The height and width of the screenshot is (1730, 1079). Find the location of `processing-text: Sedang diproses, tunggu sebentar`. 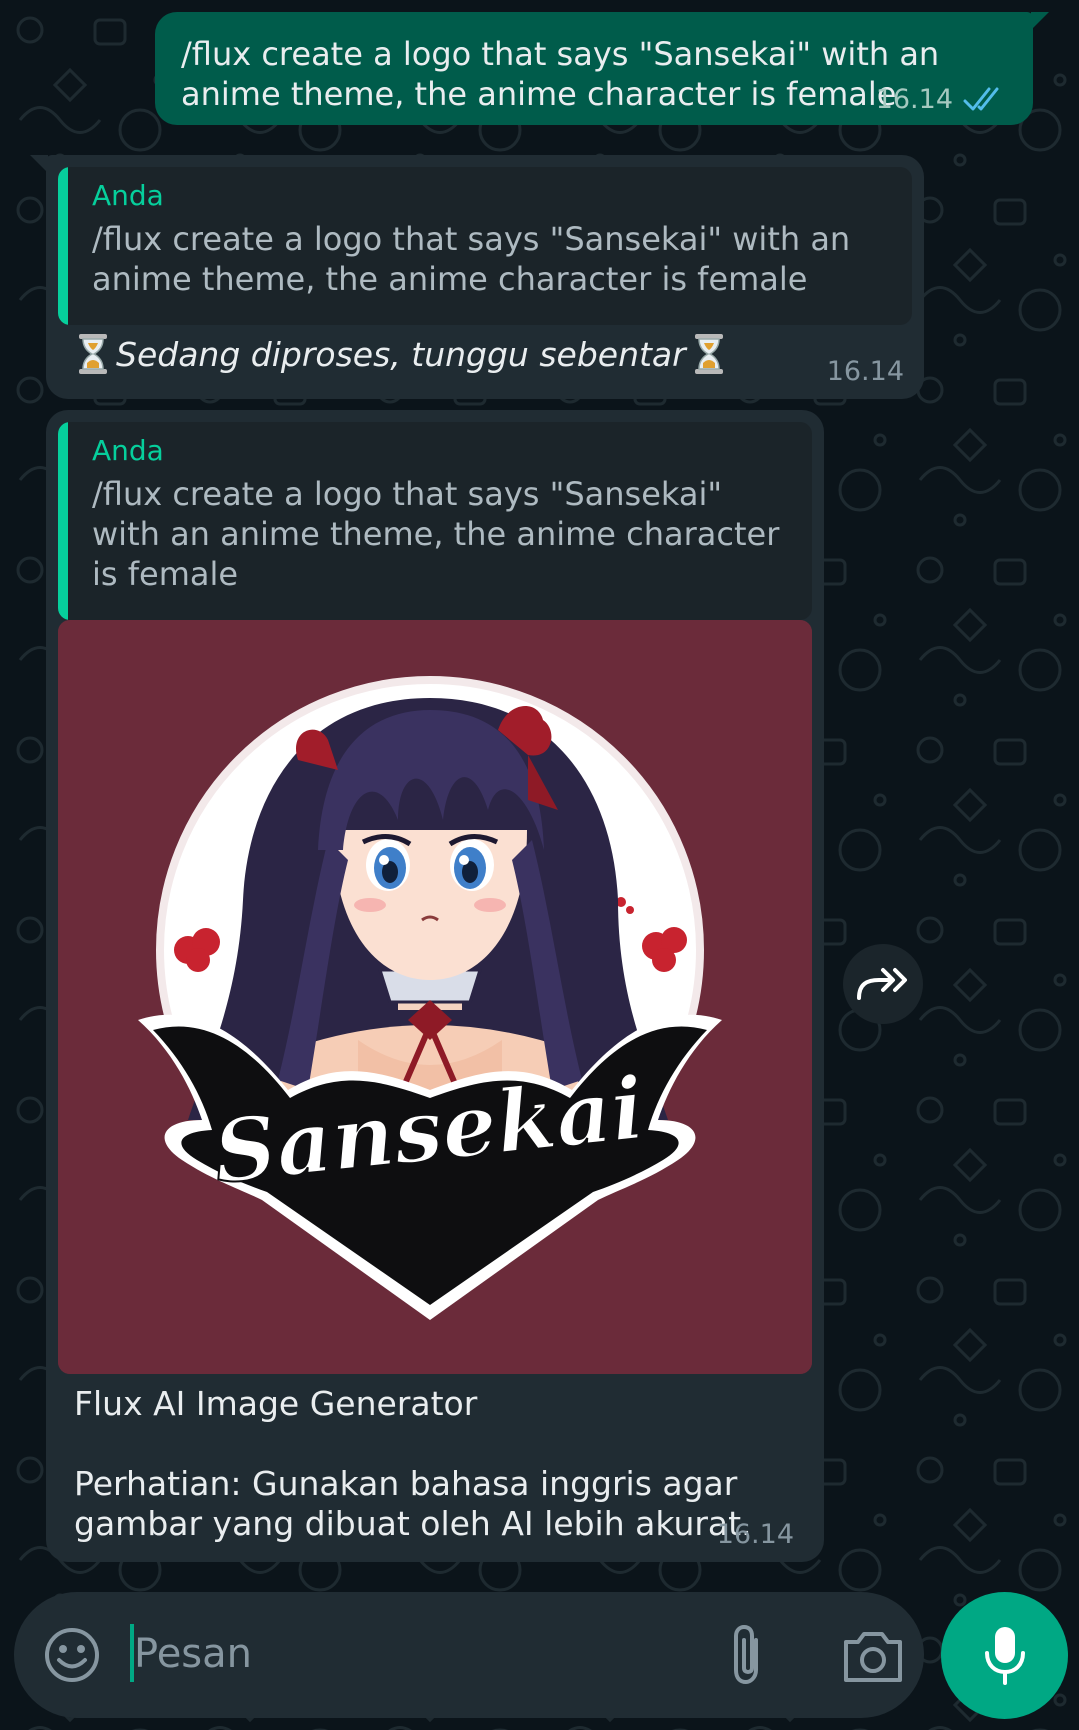

processing-text: Sedang diproses, tunggu sebentar is located at coordinates (426, 355).